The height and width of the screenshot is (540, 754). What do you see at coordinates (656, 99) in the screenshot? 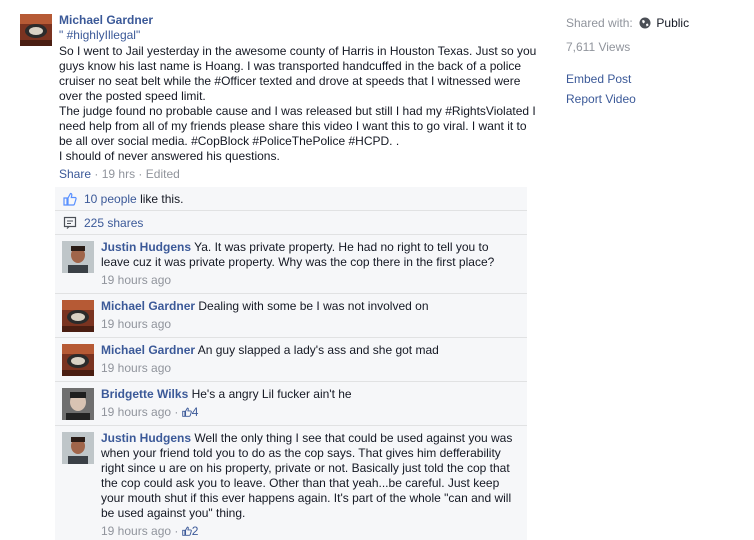
I see `report-video-link: Report Video` at bounding box center [656, 99].